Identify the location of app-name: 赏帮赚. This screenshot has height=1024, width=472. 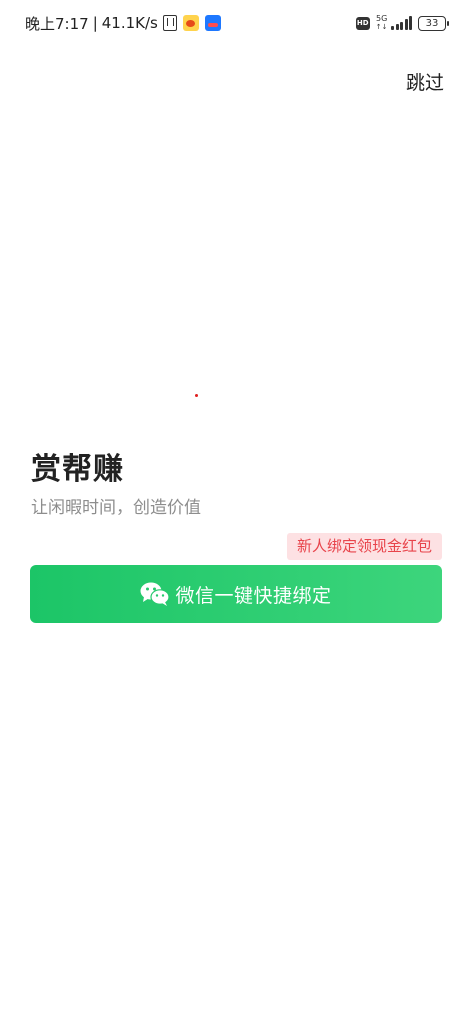
(77, 469).